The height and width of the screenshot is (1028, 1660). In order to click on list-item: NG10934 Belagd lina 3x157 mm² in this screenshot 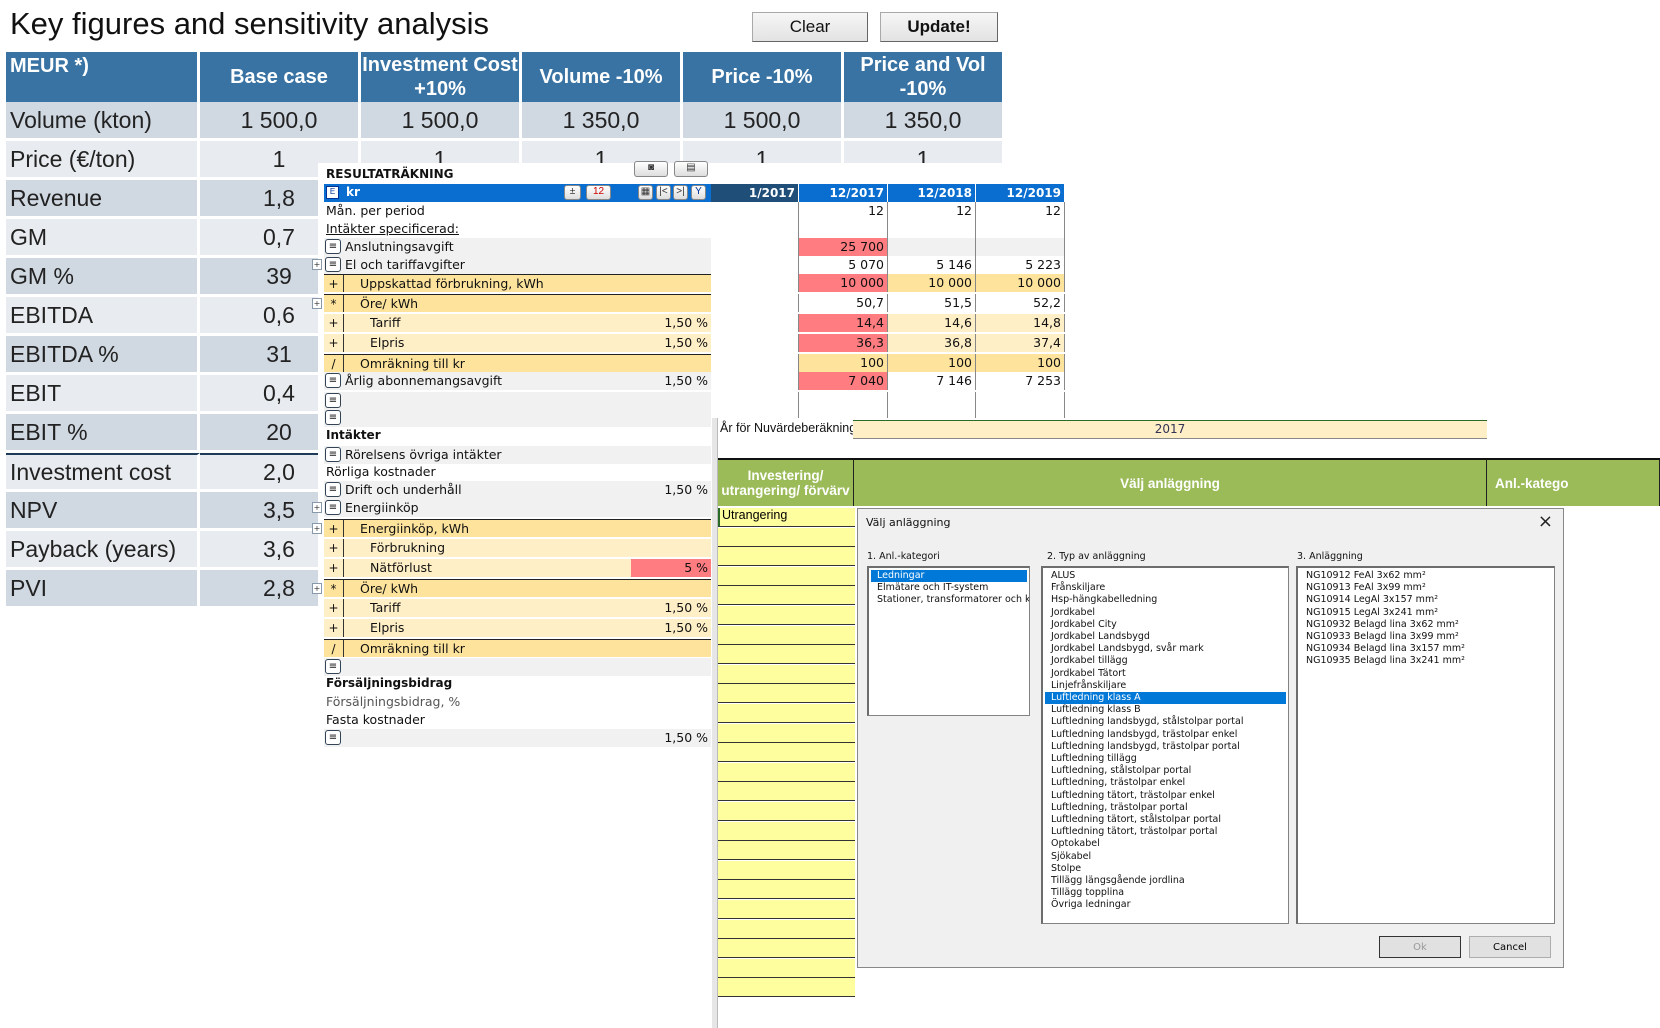, I will do `click(1426, 649)`.